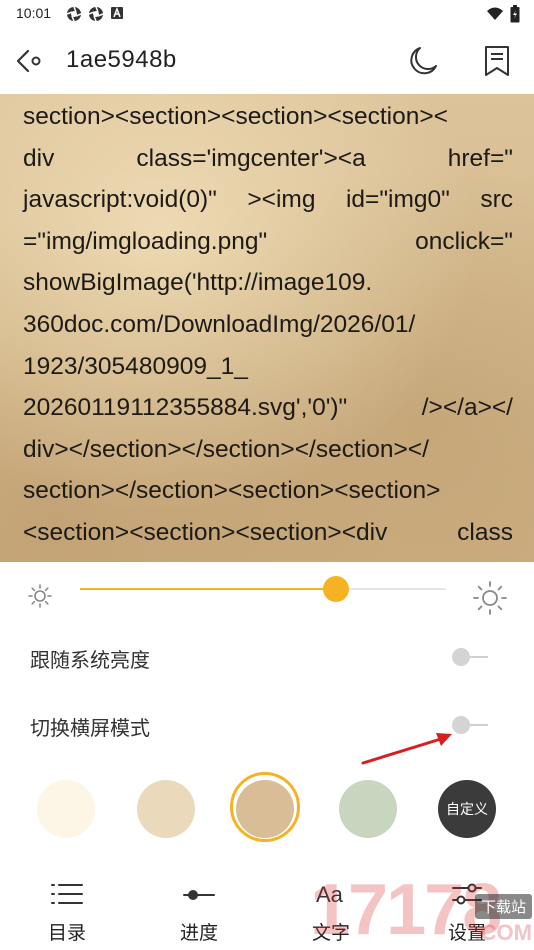 This screenshot has width=534, height=950. Describe the element at coordinates (268, 200) in the screenshot. I see `text-line: javascript:void(0)" ><img id="img0" src` at that location.